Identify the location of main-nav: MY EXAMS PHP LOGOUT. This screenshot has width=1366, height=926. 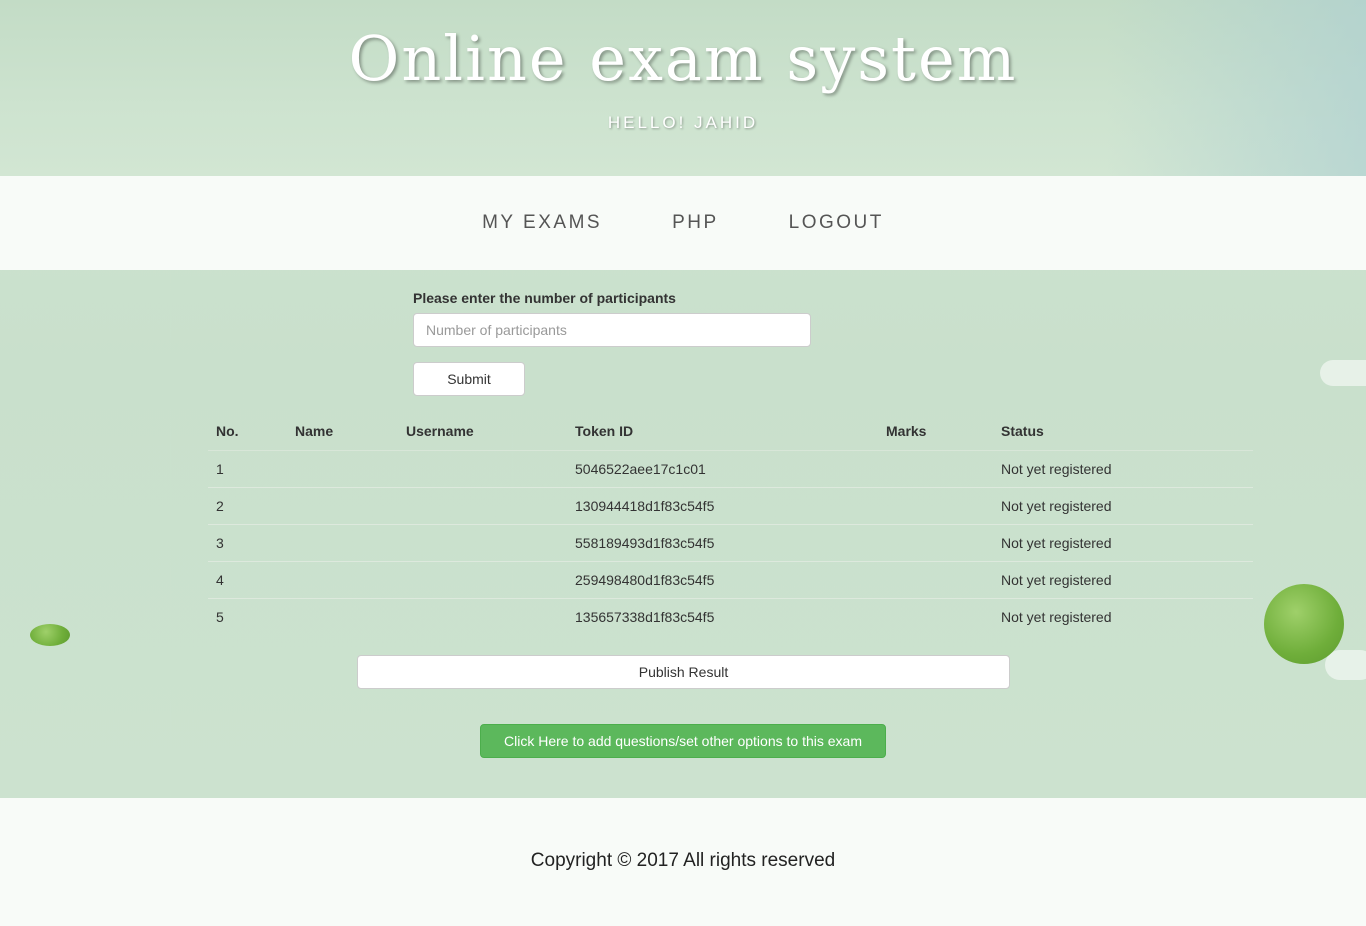
(683, 223).